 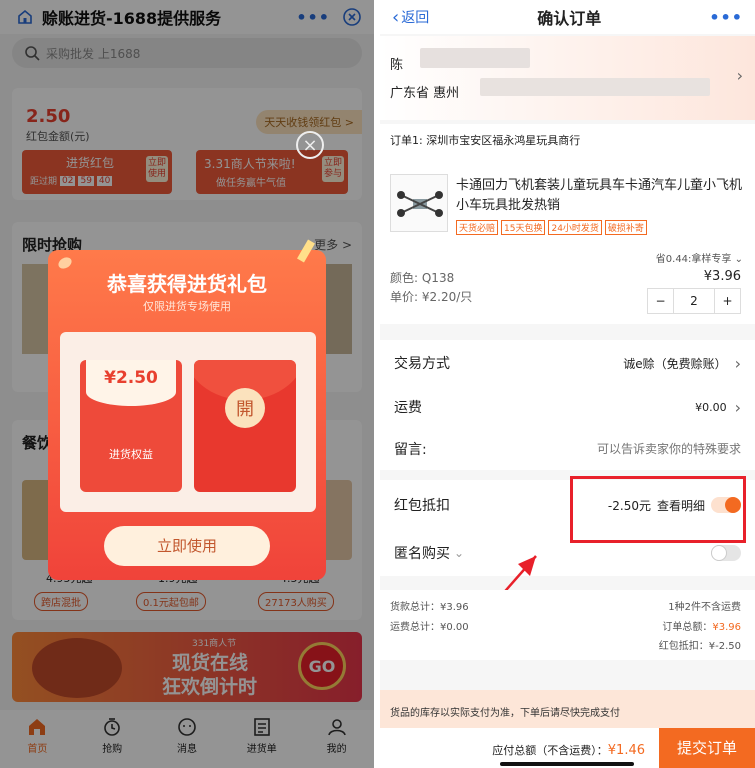 I want to click on product-color: 颜色: Q138, so click(x=422, y=278).